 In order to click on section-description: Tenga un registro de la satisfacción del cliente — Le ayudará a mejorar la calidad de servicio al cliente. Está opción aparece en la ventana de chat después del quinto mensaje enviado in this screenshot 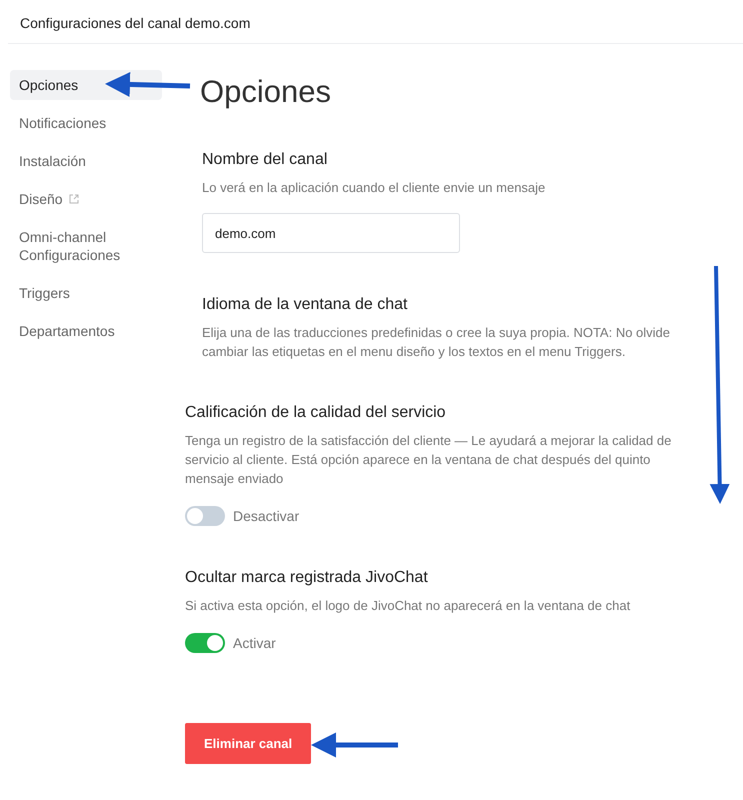, I will do `click(428, 460)`.